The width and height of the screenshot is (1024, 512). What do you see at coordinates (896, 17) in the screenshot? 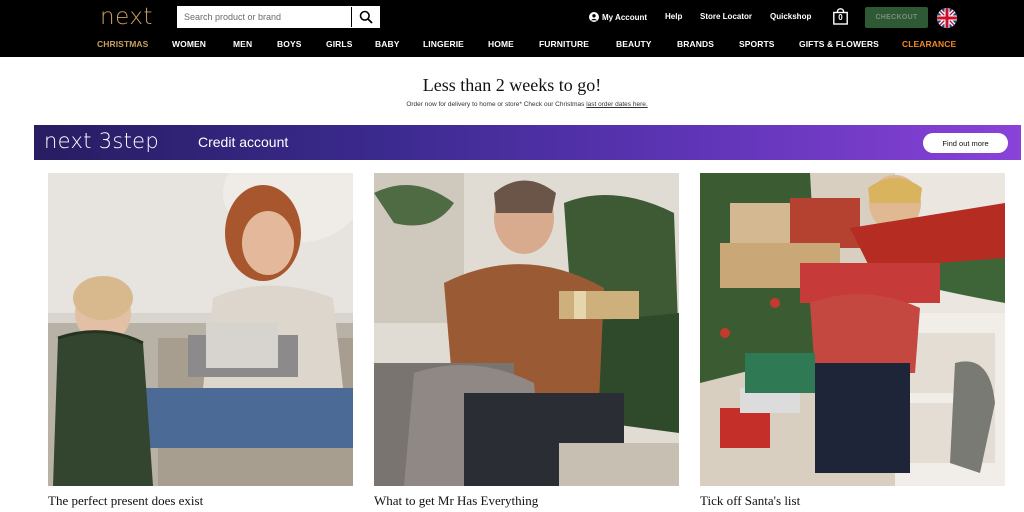
I see `checkout-button: CHECKOUT` at bounding box center [896, 17].